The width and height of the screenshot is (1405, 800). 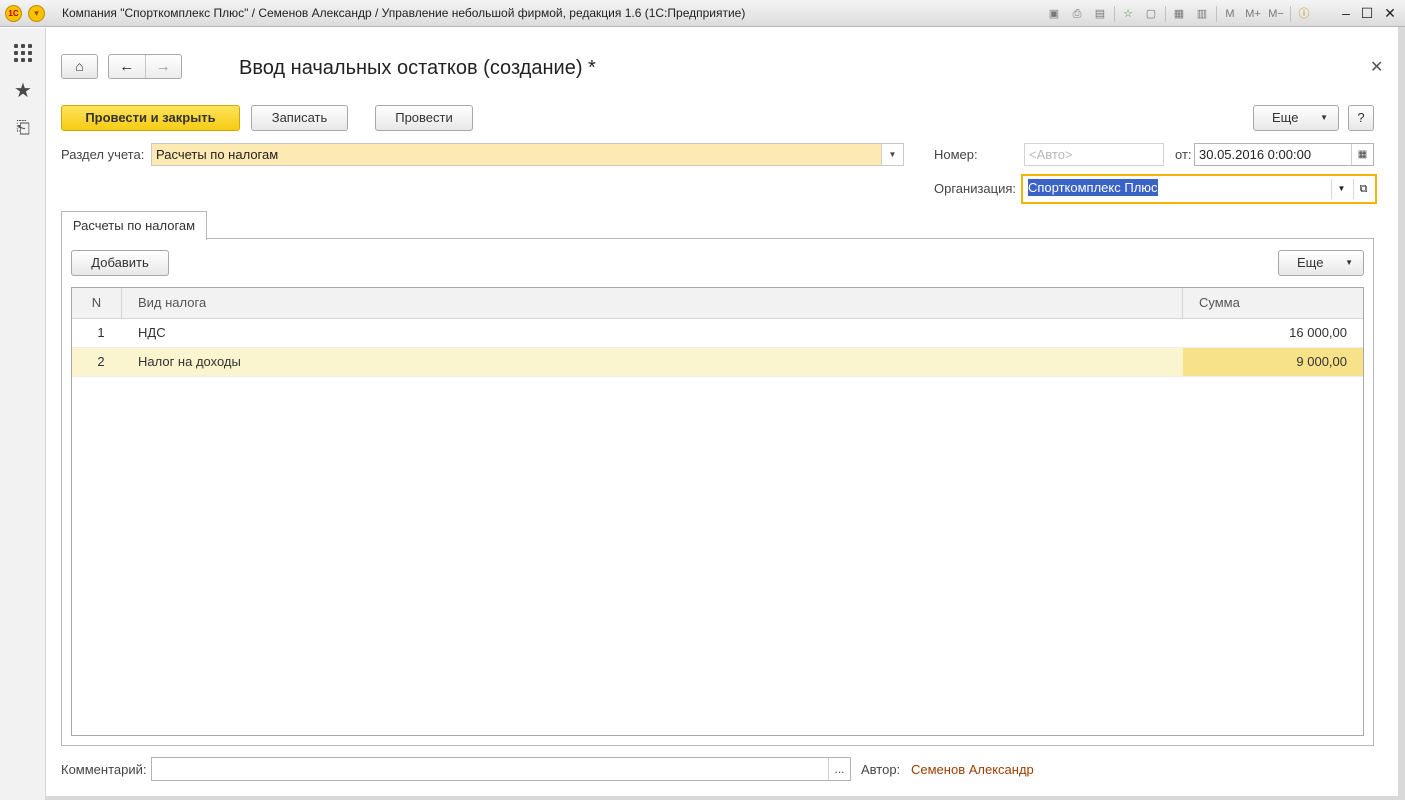 What do you see at coordinates (217, 154) in the screenshot?
I see `section-value: Расчеты по налогам` at bounding box center [217, 154].